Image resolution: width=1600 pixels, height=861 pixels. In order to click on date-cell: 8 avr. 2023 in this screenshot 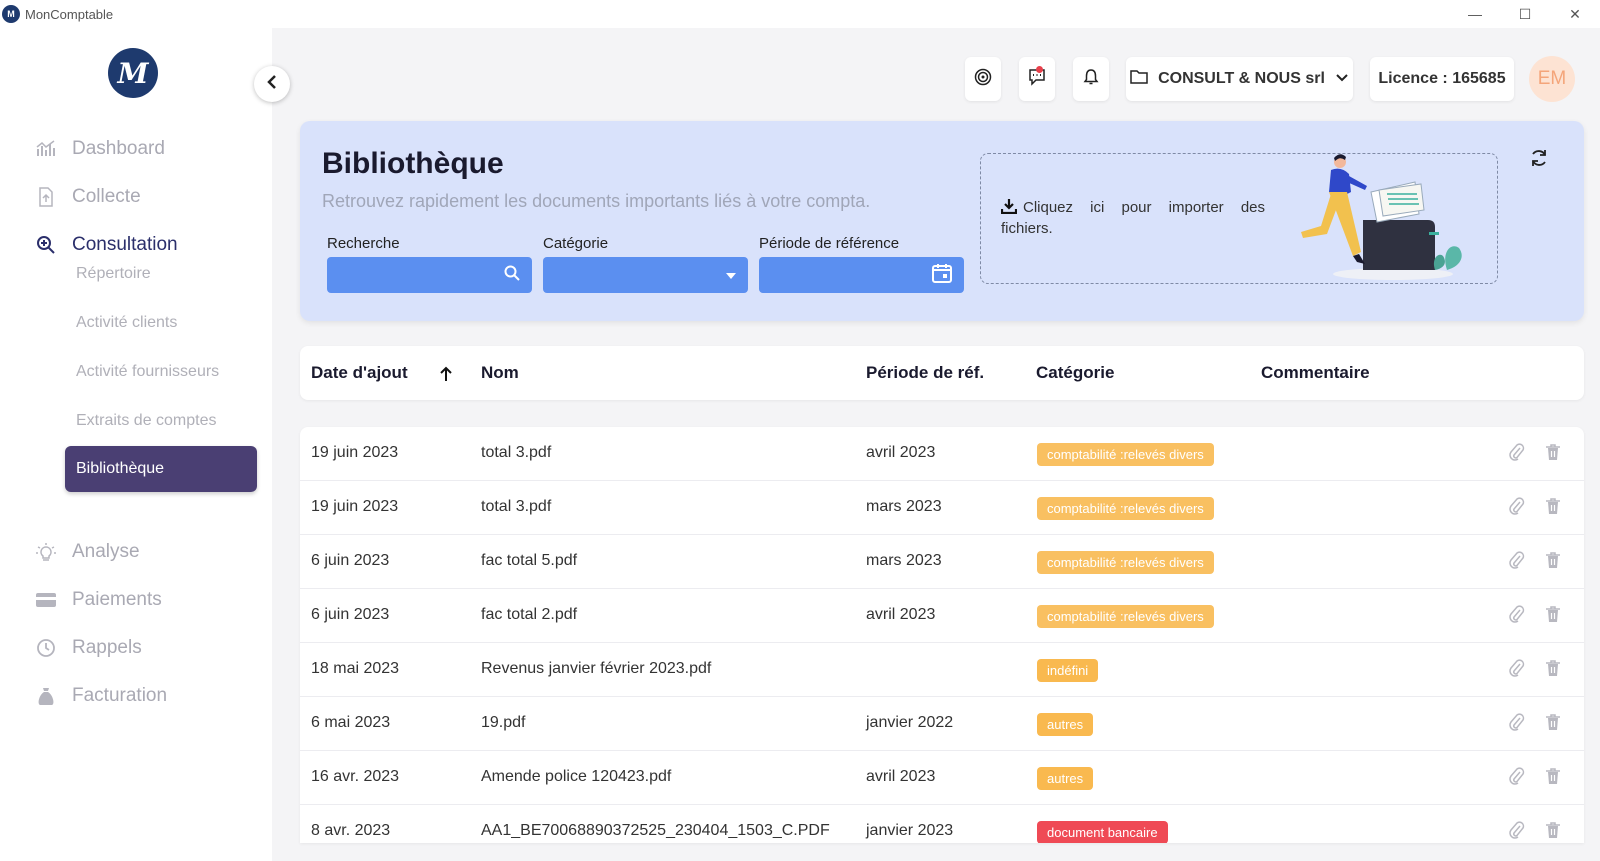, I will do `click(351, 830)`.